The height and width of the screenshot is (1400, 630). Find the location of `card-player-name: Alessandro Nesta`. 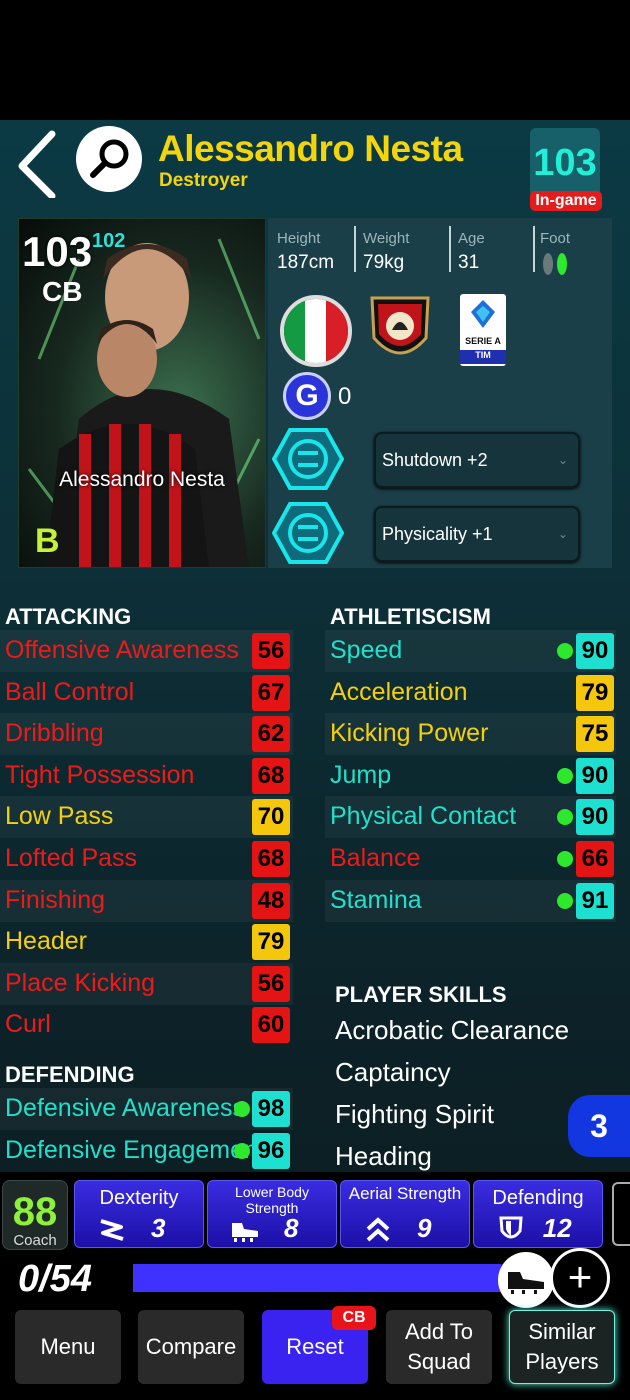

card-player-name: Alessandro Nesta is located at coordinates (142, 479).